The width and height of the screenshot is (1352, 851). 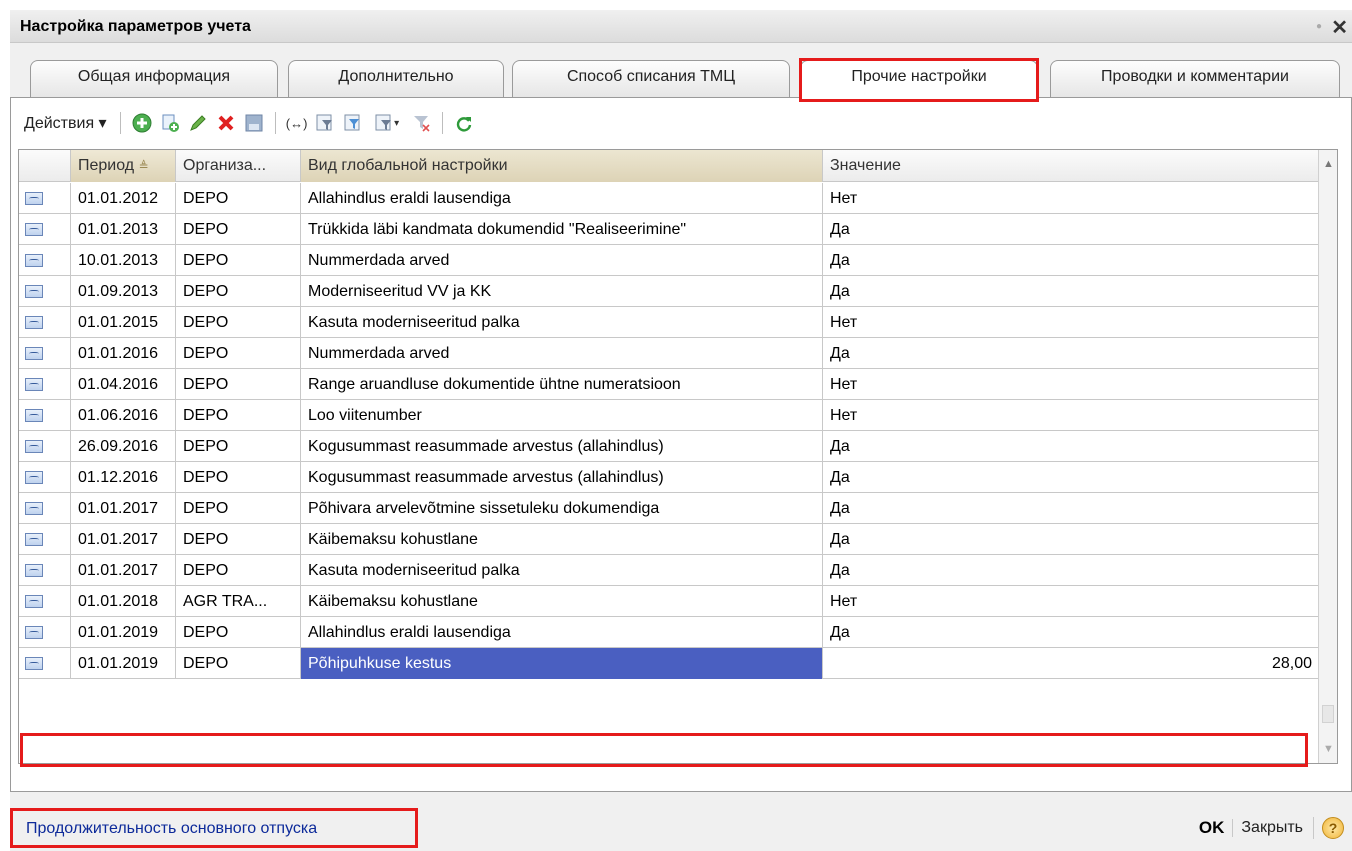 What do you see at coordinates (1212, 828) in the screenshot?
I see `ok-button: OK` at bounding box center [1212, 828].